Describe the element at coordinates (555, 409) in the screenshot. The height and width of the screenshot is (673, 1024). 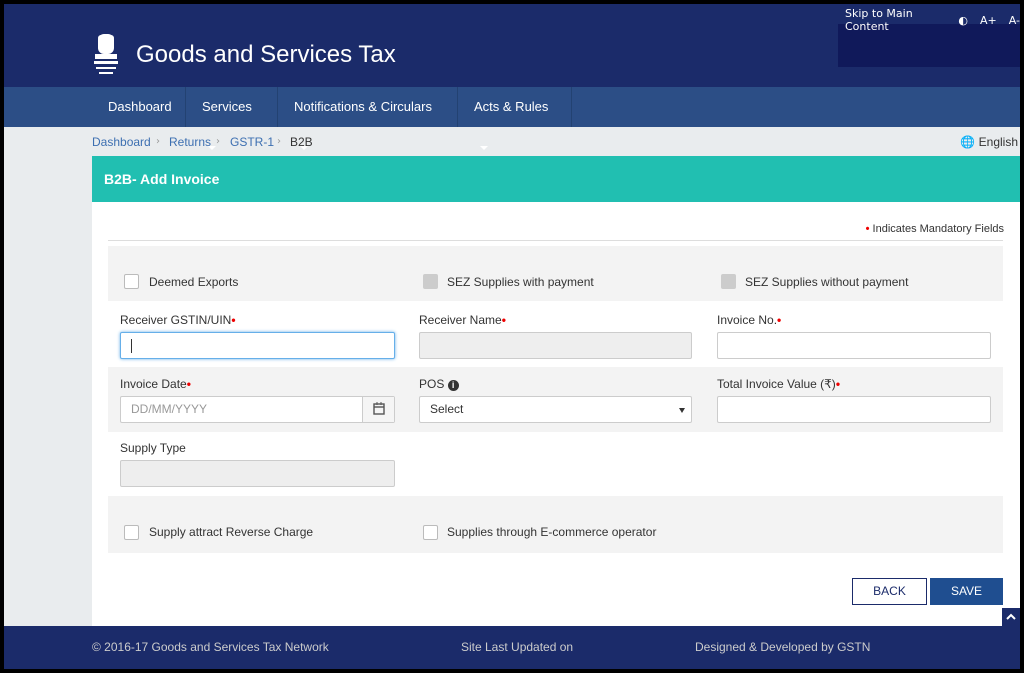
I see `pos-select: Select` at that location.